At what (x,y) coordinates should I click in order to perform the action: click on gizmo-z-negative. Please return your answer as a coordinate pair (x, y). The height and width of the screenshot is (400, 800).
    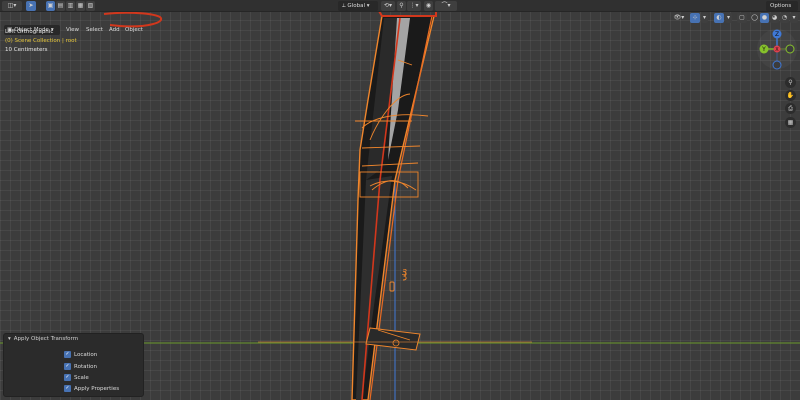
    Looking at the image, I should click on (777, 65).